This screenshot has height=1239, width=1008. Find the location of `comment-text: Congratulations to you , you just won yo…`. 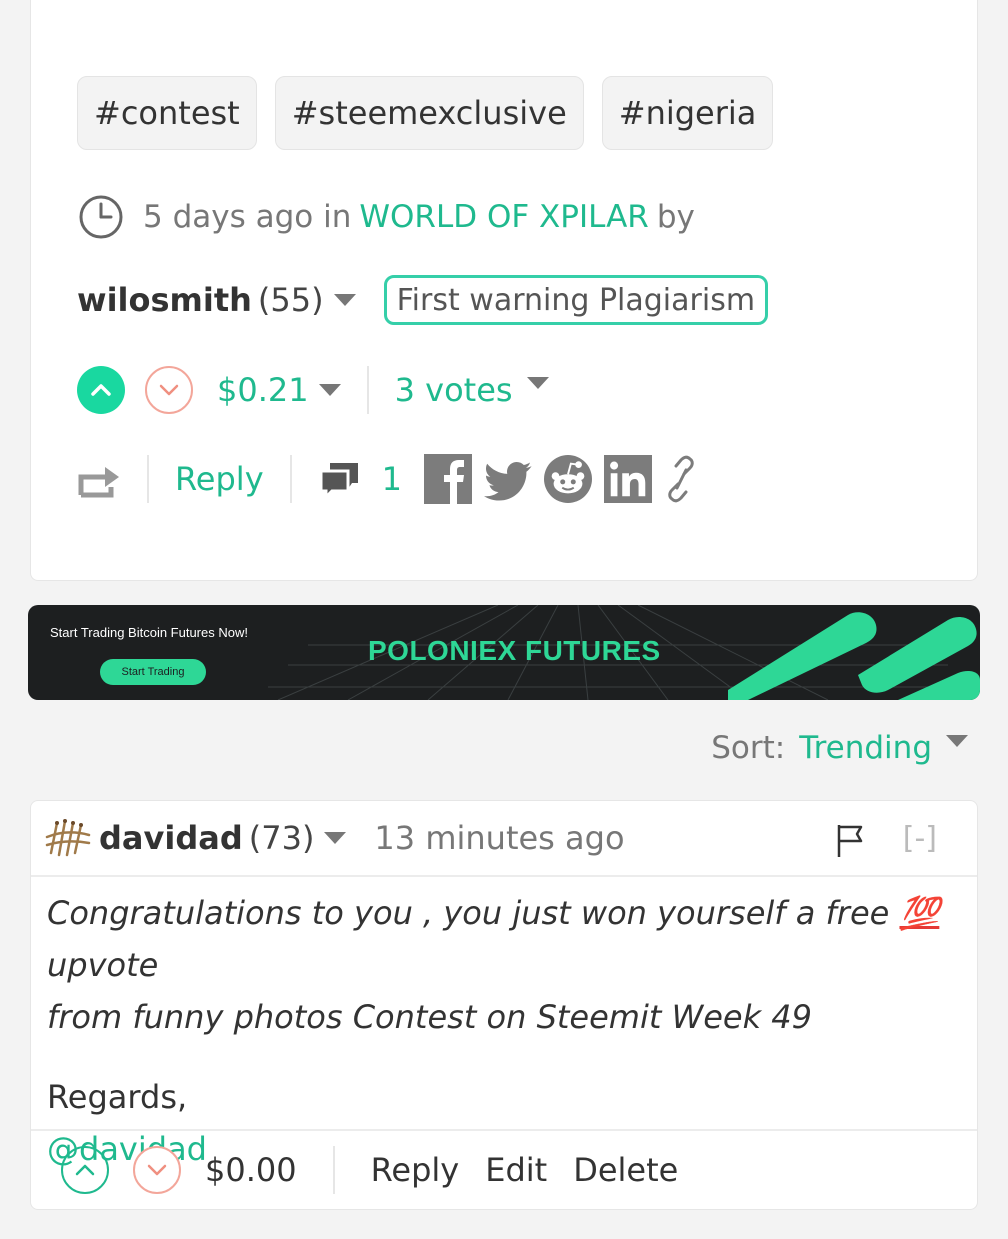

comment-text: Congratulations to you , you just won yo… is located at coordinates (507, 965).